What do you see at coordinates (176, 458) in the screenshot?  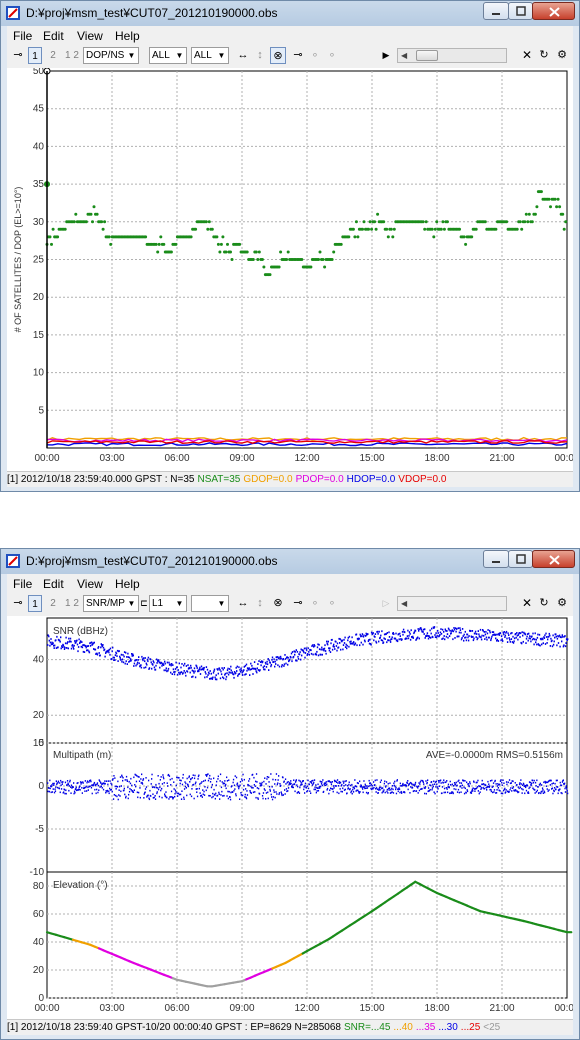 I see `x-tick-label: 06:00` at bounding box center [176, 458].